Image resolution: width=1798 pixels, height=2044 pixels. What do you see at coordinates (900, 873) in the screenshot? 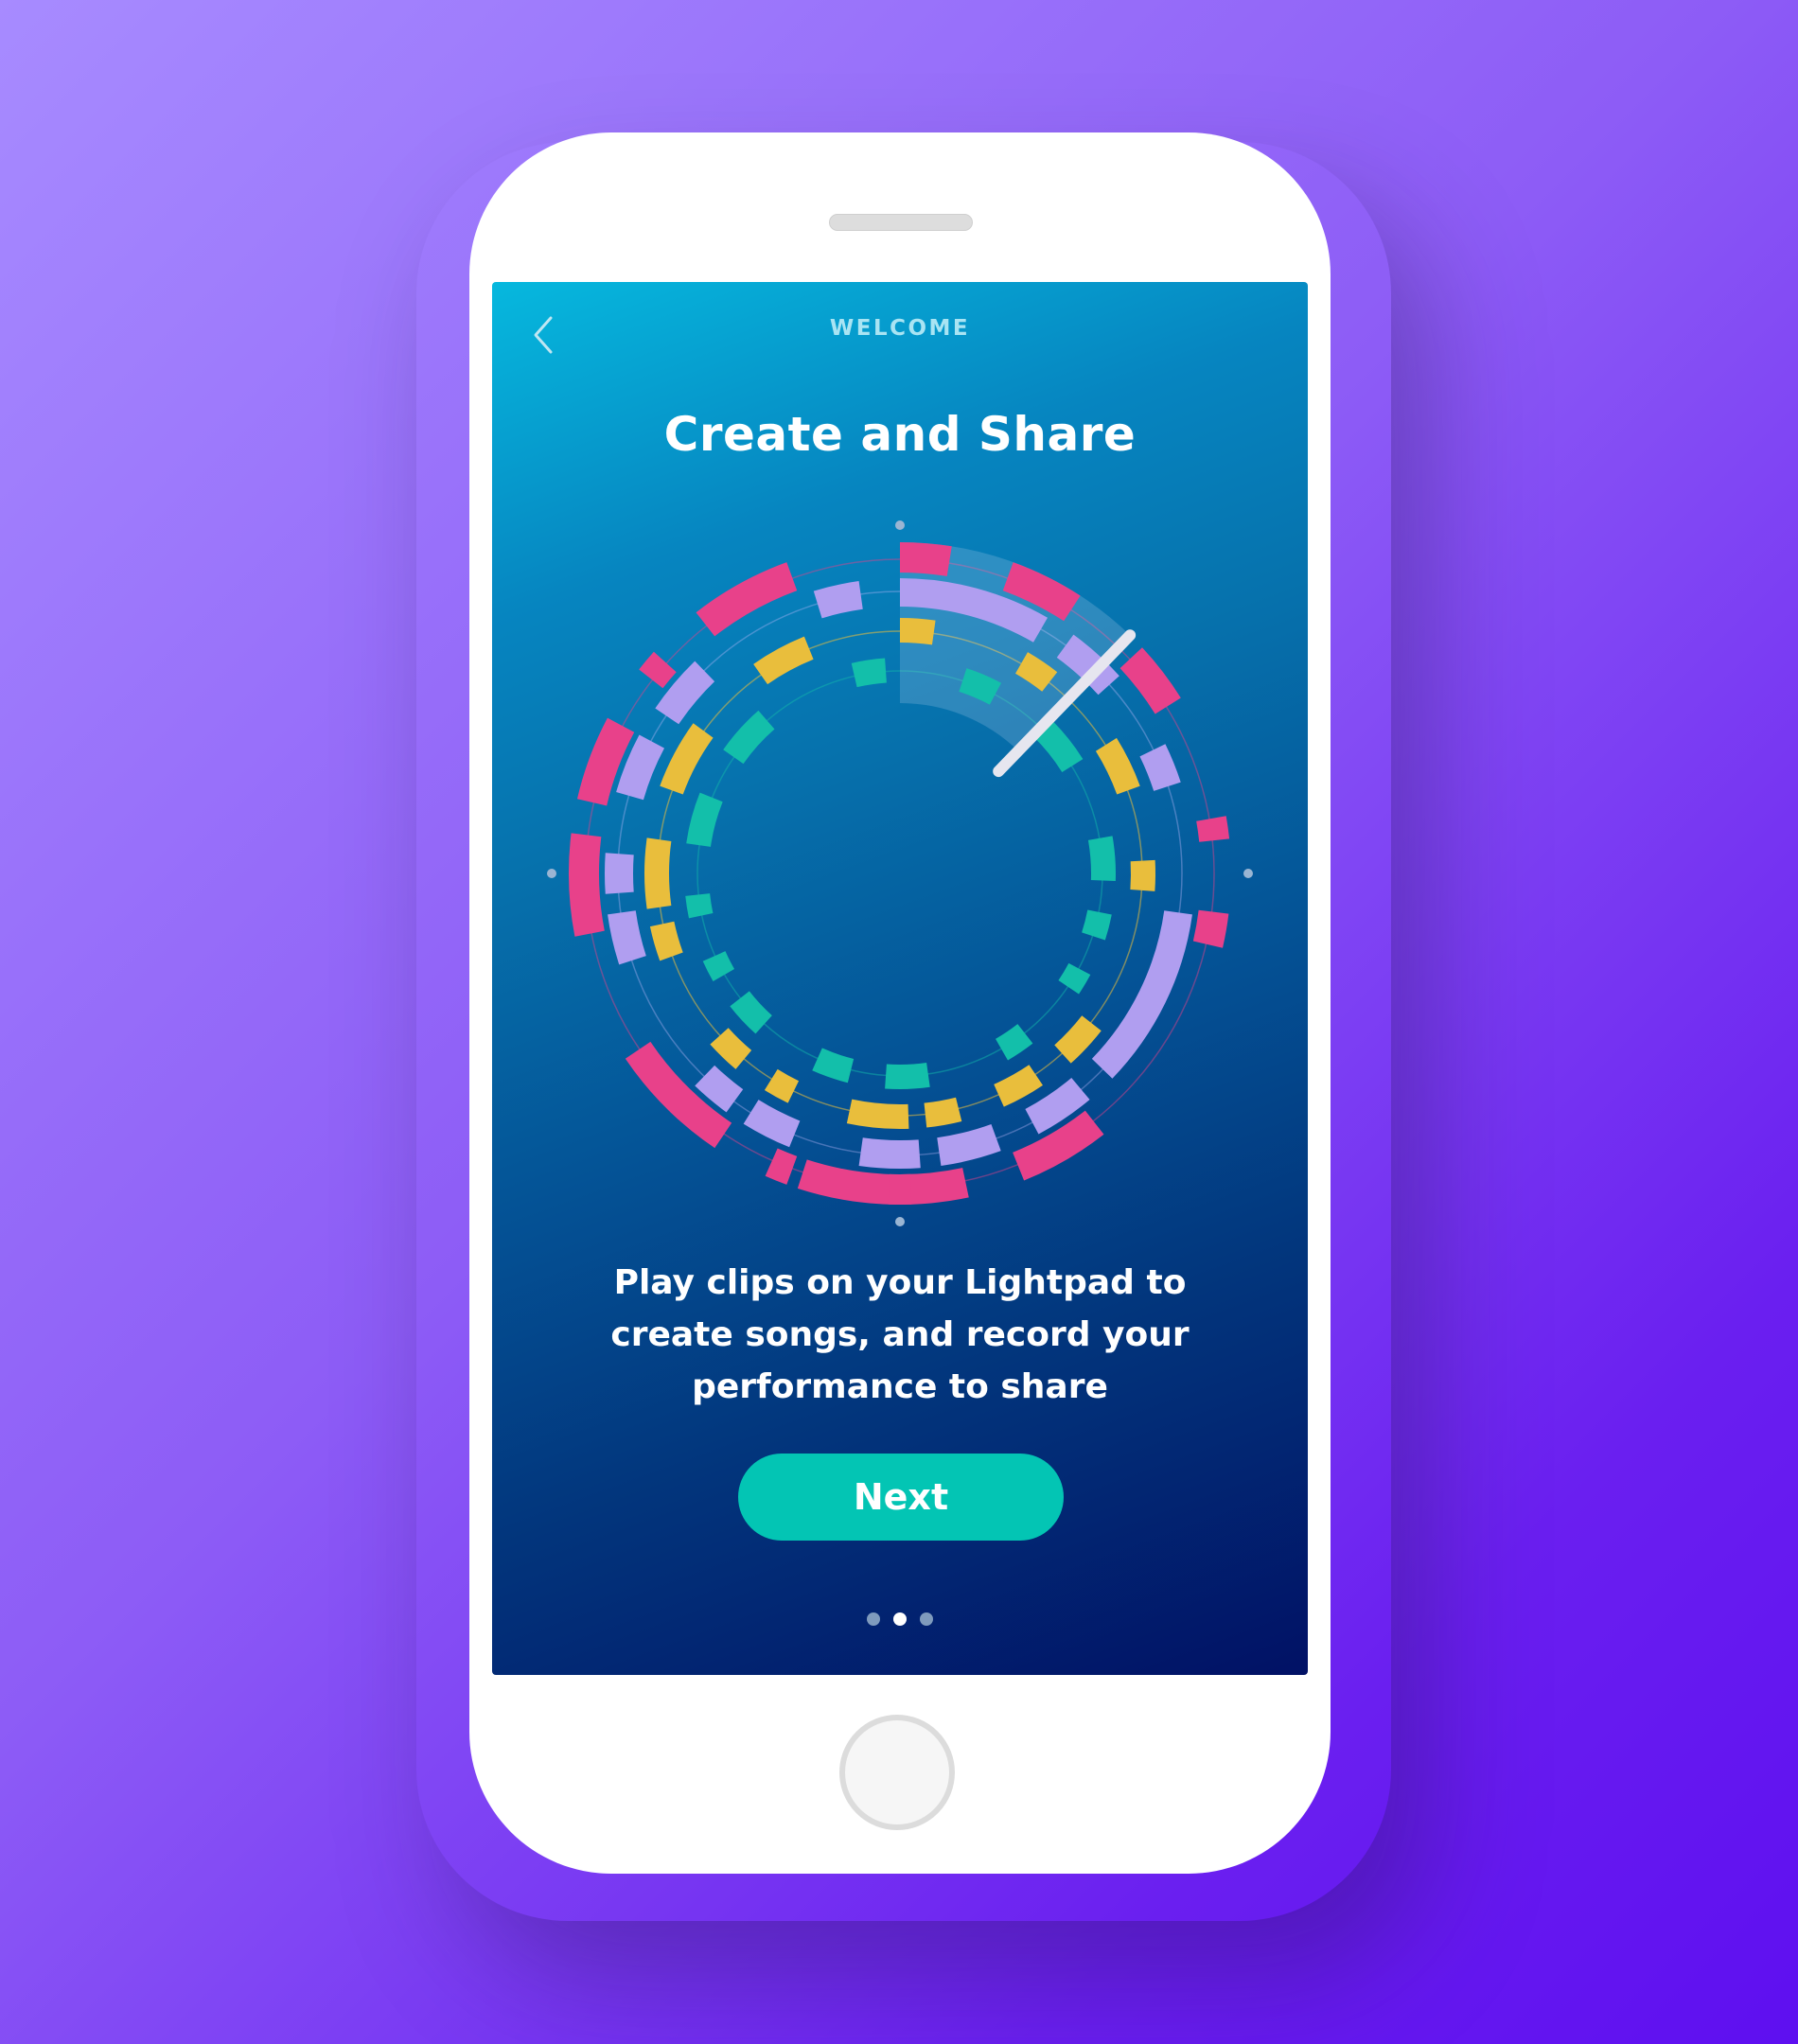
I see `song-loop-visualization` at bounding box center [900, 873].